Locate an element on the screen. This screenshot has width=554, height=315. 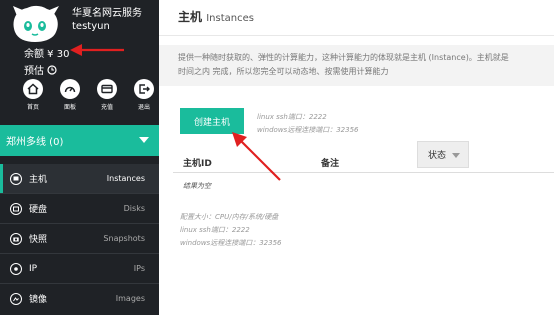
empty-result-text: 结果为空 is located at coordinates (197, 186).